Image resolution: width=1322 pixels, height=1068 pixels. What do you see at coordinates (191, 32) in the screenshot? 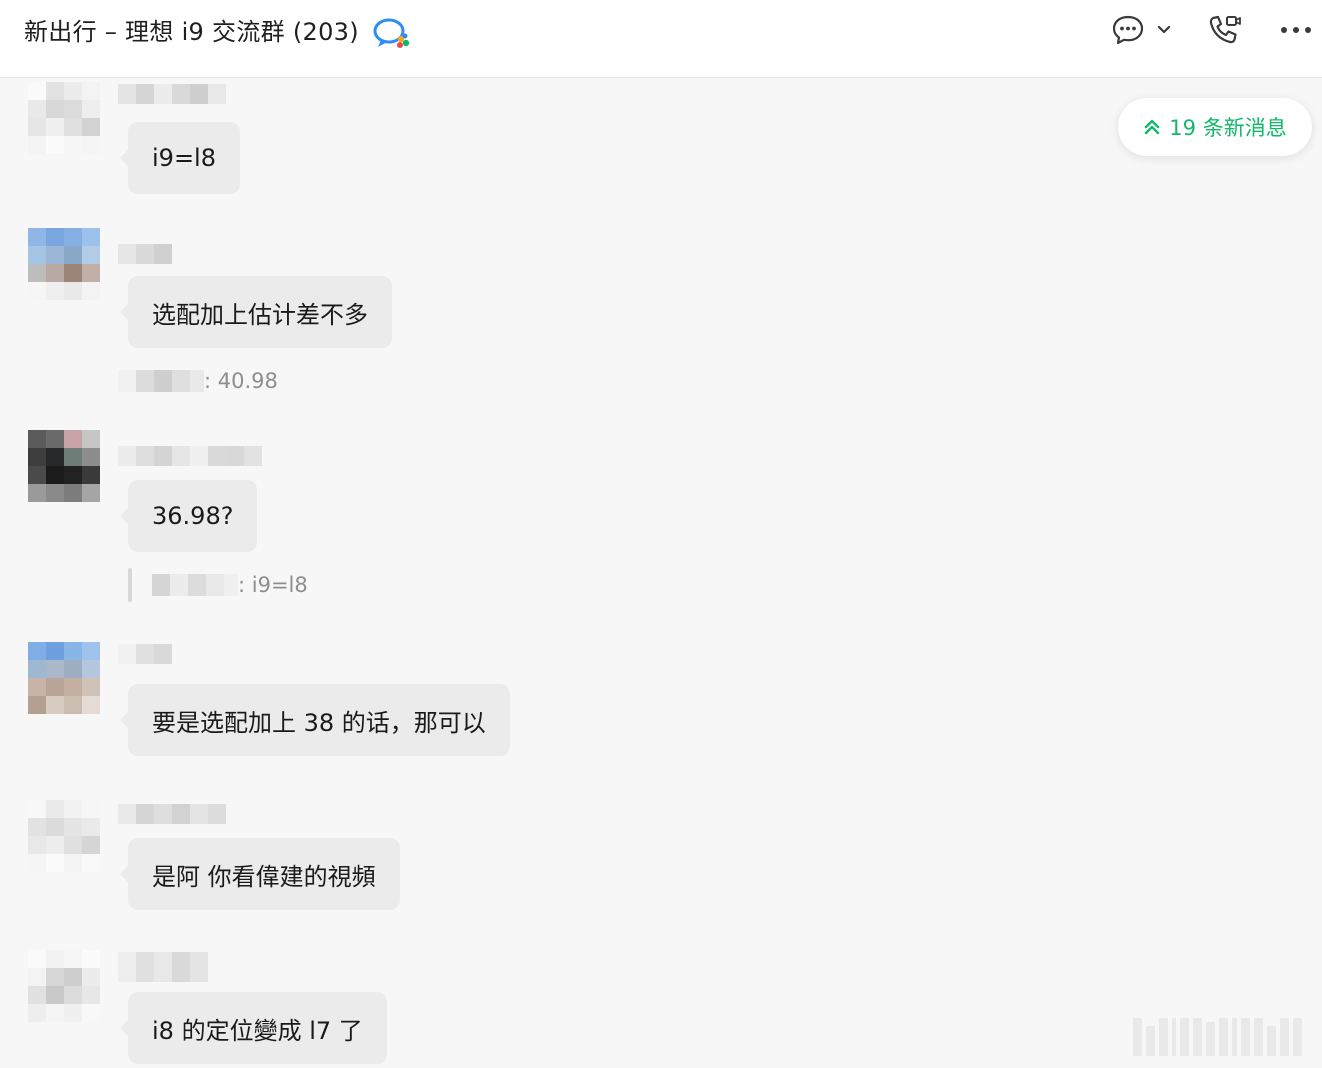
I see `chat-title: 新出行 – 理想 i9 交流群 (203)` at bounding box center [191, 32].